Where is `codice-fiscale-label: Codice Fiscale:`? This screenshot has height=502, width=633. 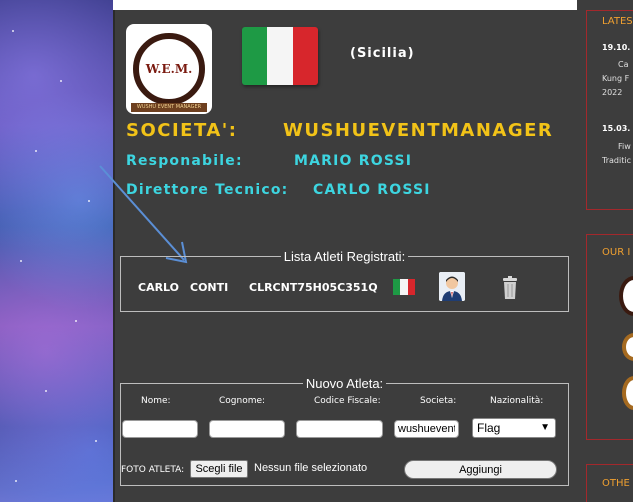 codice-fiscale-label: Codice Fiscale: is located at coordinates (347, 401).